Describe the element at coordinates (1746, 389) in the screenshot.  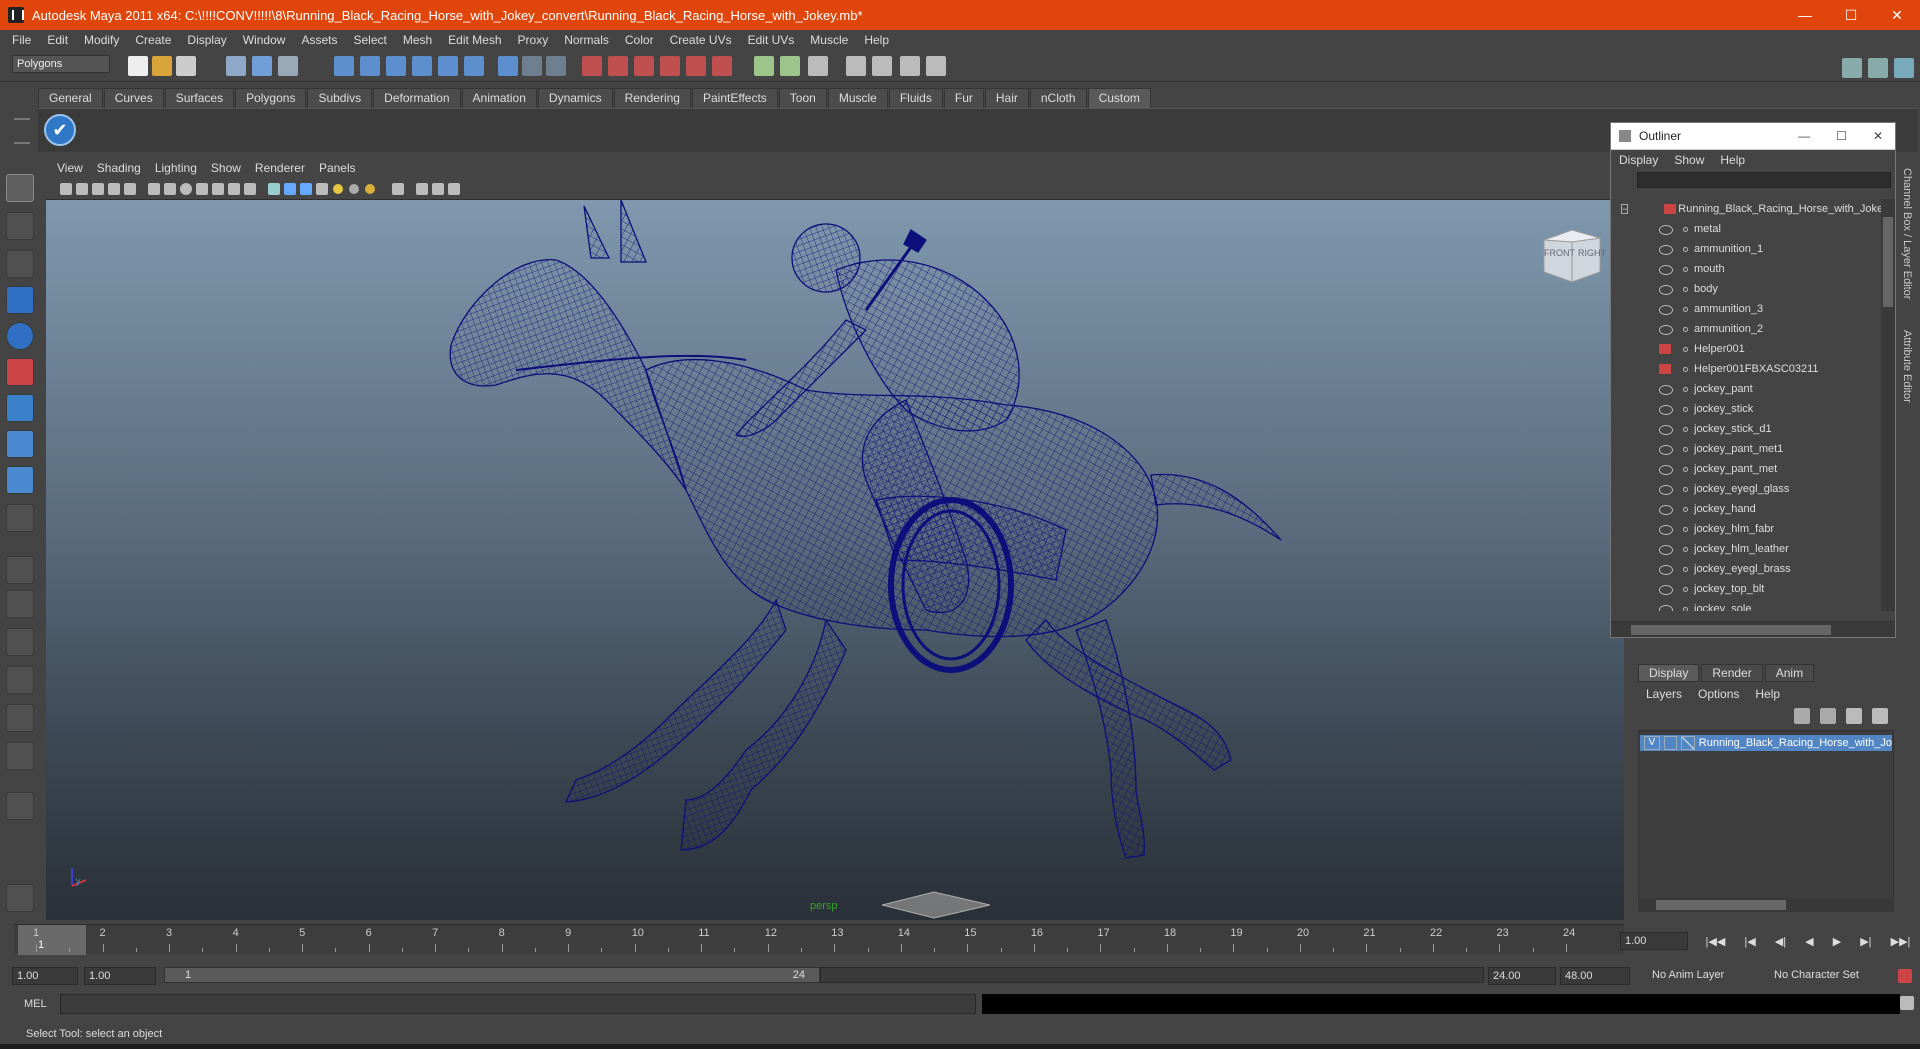
I see `outliner-item: jockey_pant` at that location.